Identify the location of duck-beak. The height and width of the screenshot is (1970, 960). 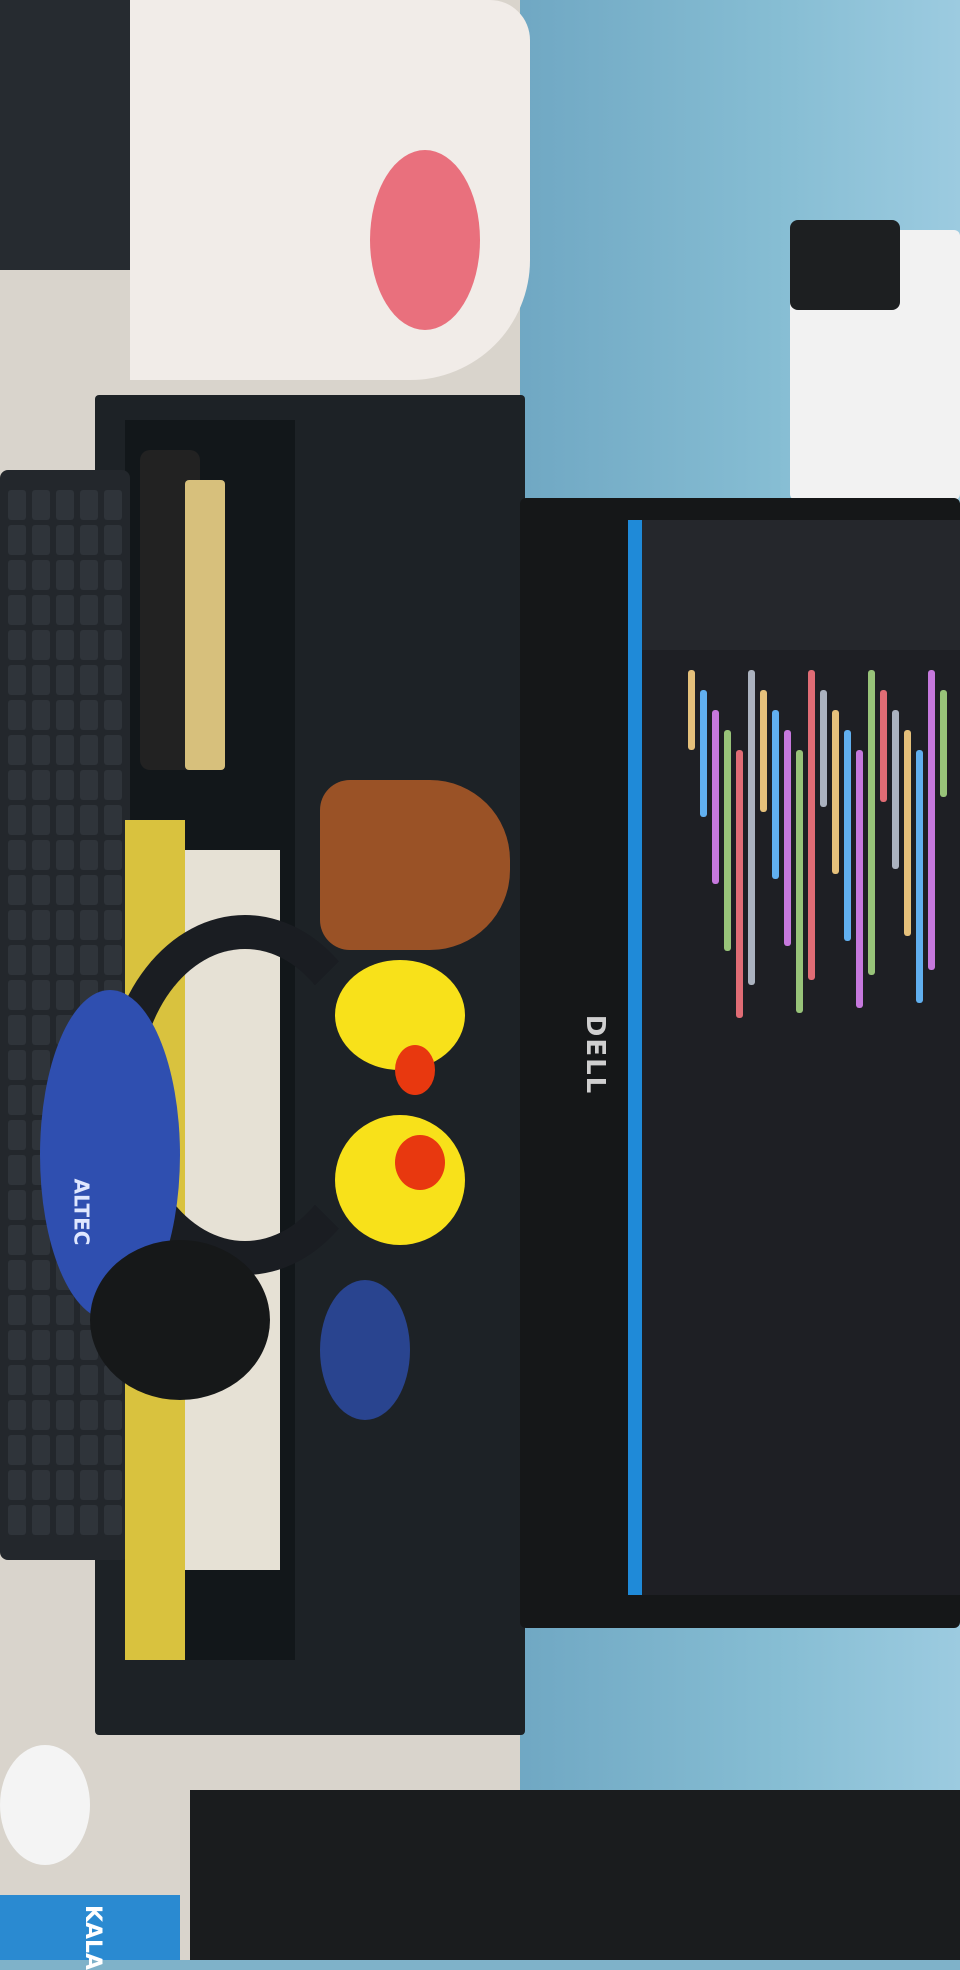
(420, 1162).